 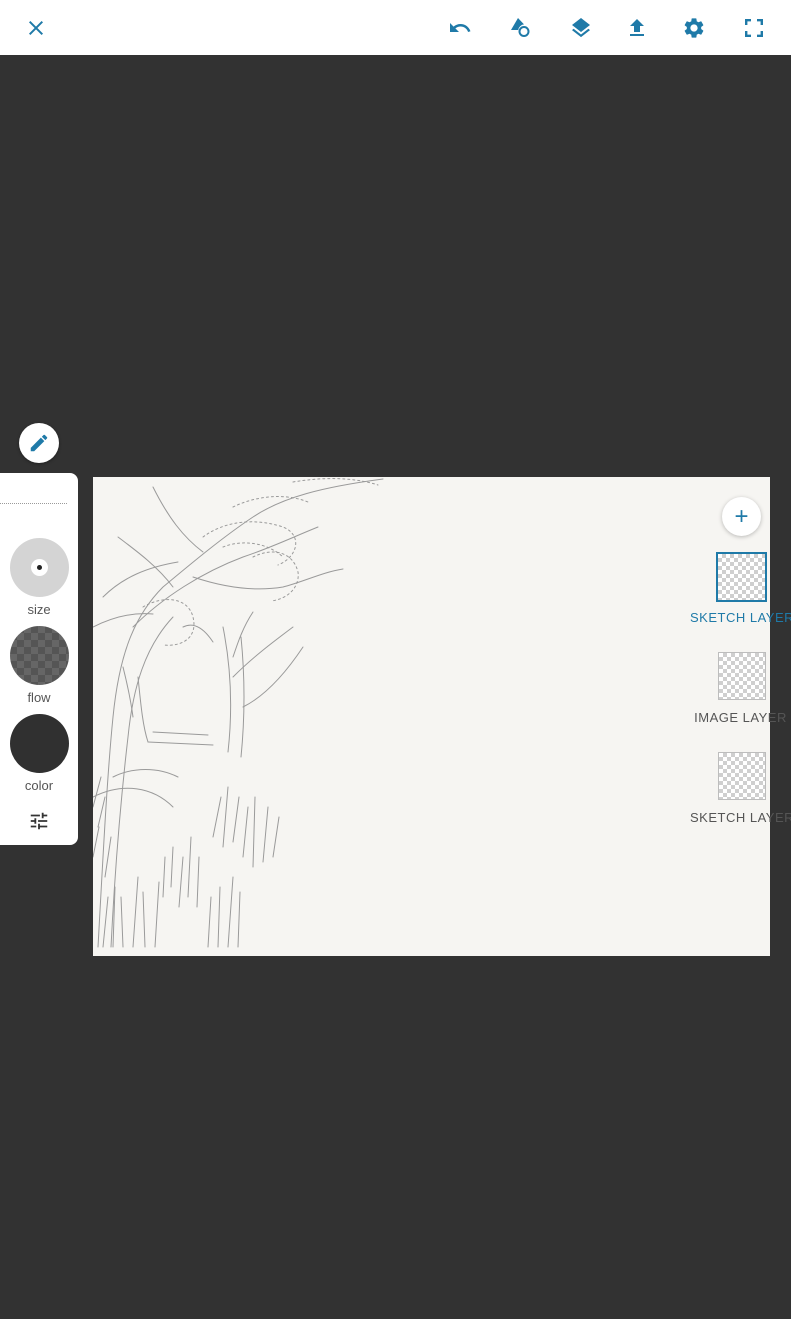 What do you see at coordinates (741, 577) in the screenshot?
I see `layer-thumbnail-sketch-active` at bounding box center [741, 577].